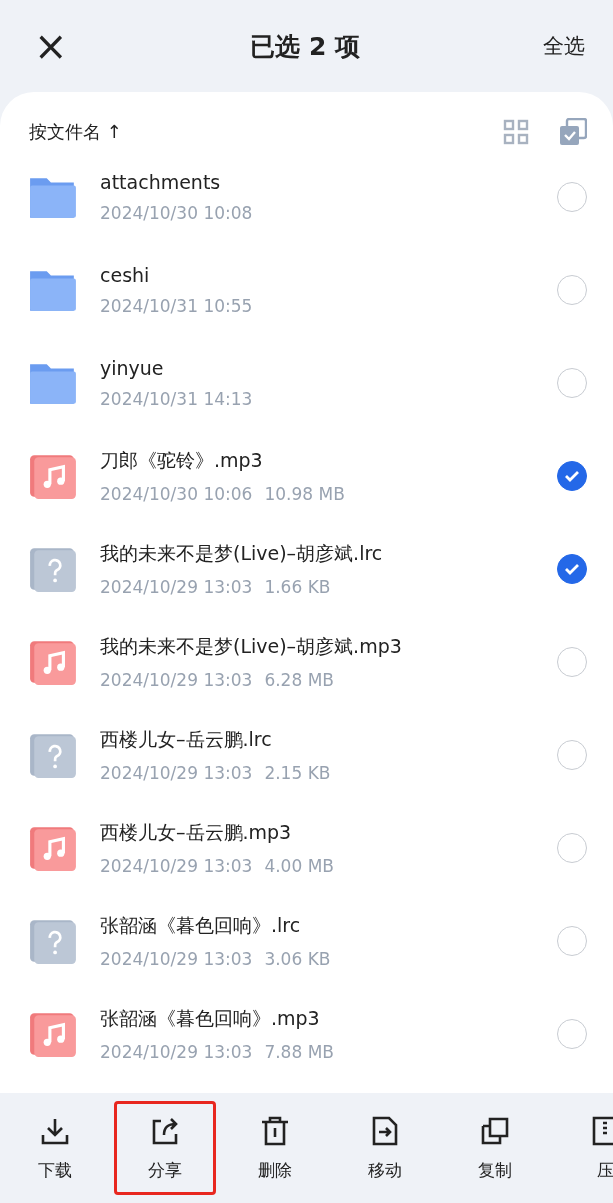 This screenshot has height=1203, width=613. I want to click on toolbar-button: 删除, so click(275, 1148).